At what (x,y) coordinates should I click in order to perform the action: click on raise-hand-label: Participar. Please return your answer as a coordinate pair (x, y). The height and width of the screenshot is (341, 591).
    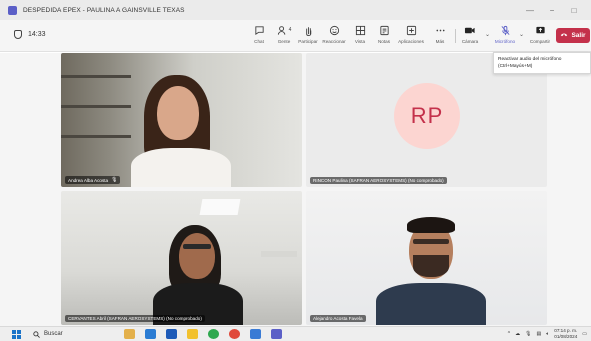
    Looking at the image, I should click on (308, 41).